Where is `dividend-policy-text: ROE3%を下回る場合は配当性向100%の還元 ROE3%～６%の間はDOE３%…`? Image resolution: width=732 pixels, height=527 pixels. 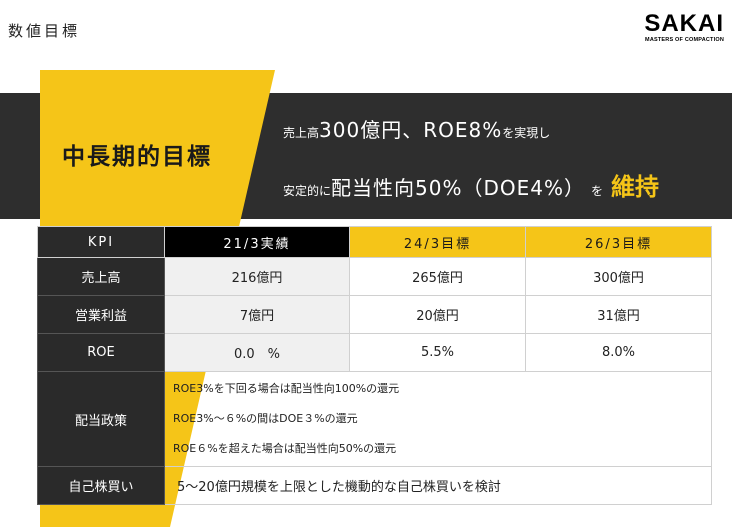 dividend-policy-text: ROE3%を下回る場合は配当性向100%の還元 ROE3%～６%の間はDOE３%… is located at coordinates (438, 419).